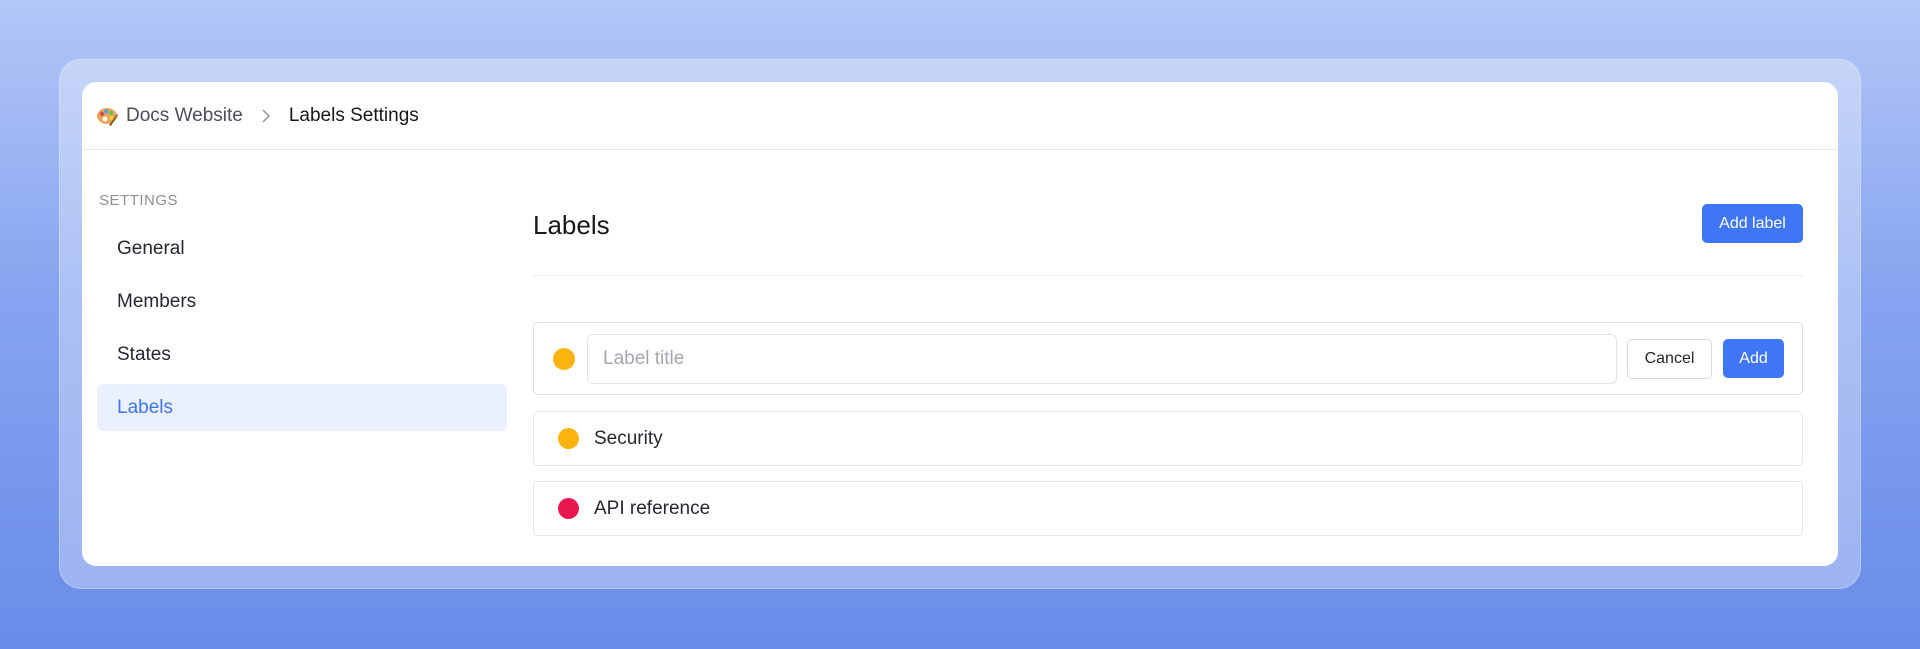  What do you see at coordinates (266, 116) in the screenshot?
I see `chevron-right-icon` at bounding box center [266, 116].